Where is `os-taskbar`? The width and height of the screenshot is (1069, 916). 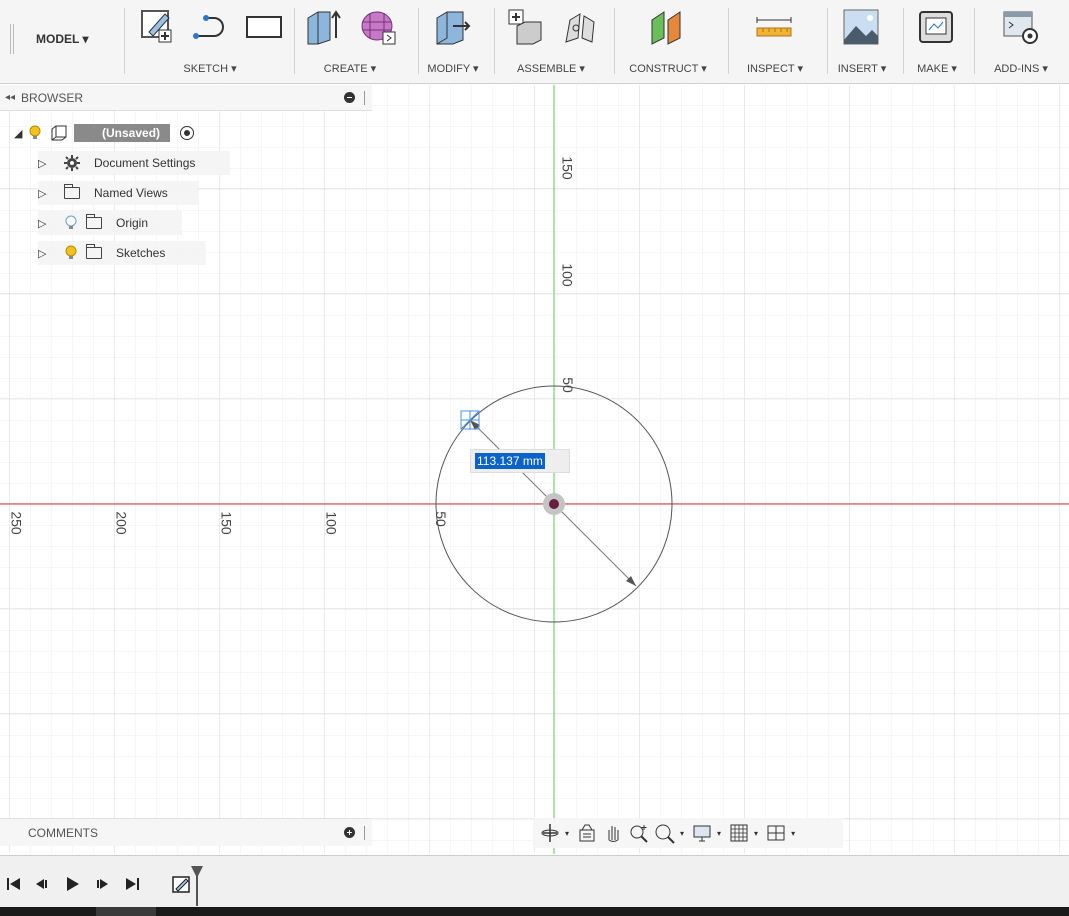 os-taskbar is located at coordinates (534, 911).